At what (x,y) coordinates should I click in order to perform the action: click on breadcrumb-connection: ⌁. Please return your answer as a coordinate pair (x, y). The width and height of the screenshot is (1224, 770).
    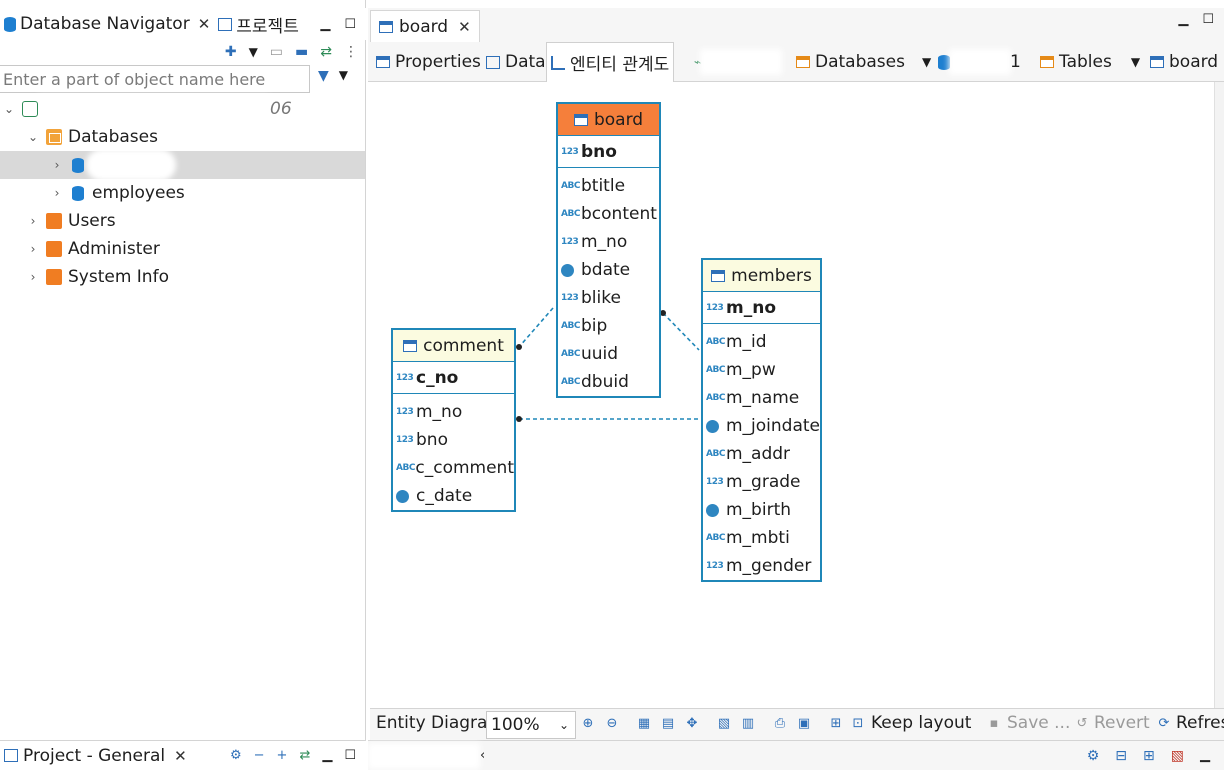
    Looking at the image, I should click on (735, 62).